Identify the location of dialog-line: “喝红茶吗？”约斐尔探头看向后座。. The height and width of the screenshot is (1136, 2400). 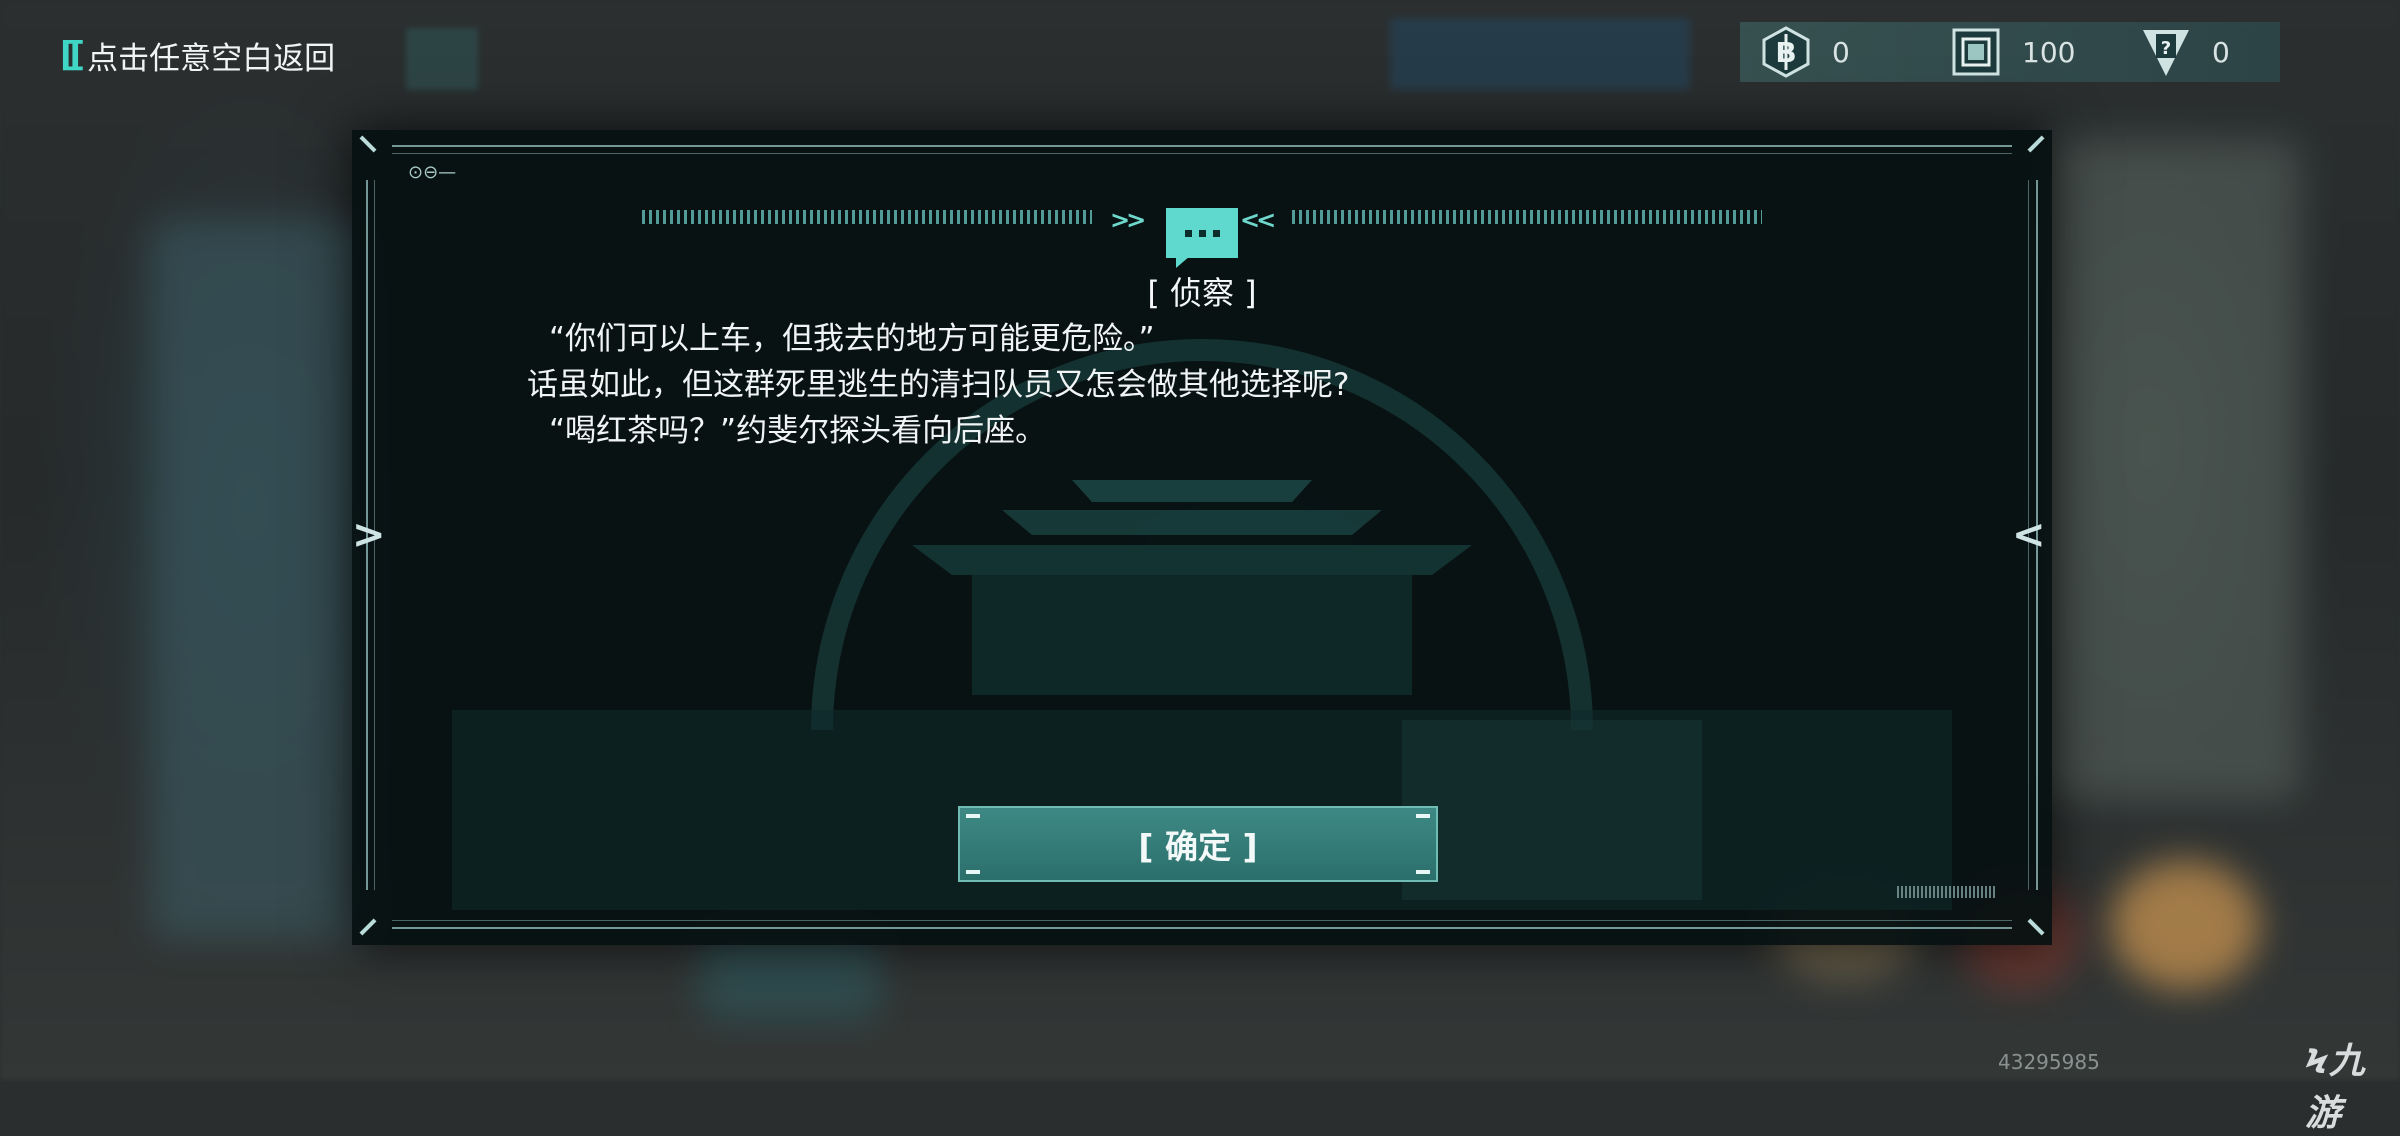
(798, 431).